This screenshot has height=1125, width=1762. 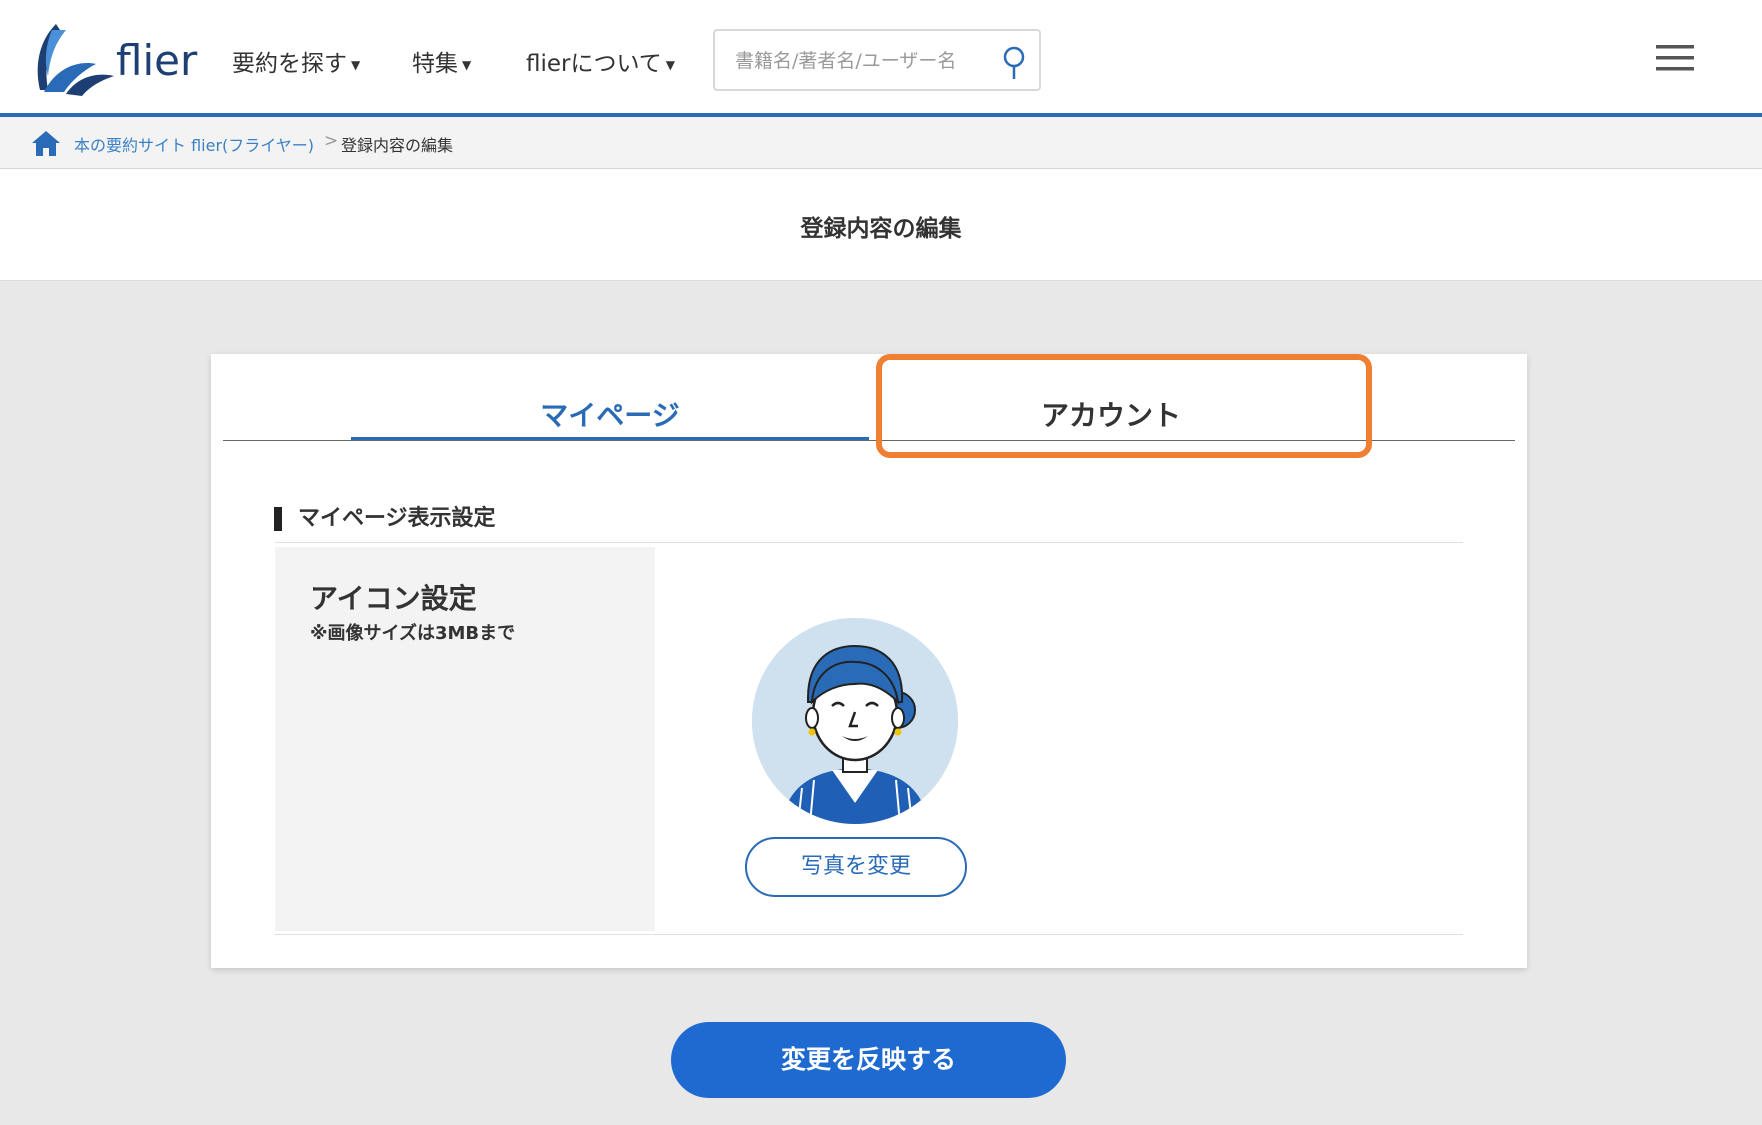 I want to click on breadcrumb: 本の要約サイト flier(フライヤー) > 登録内容の編集, so click(x=881, y=143).